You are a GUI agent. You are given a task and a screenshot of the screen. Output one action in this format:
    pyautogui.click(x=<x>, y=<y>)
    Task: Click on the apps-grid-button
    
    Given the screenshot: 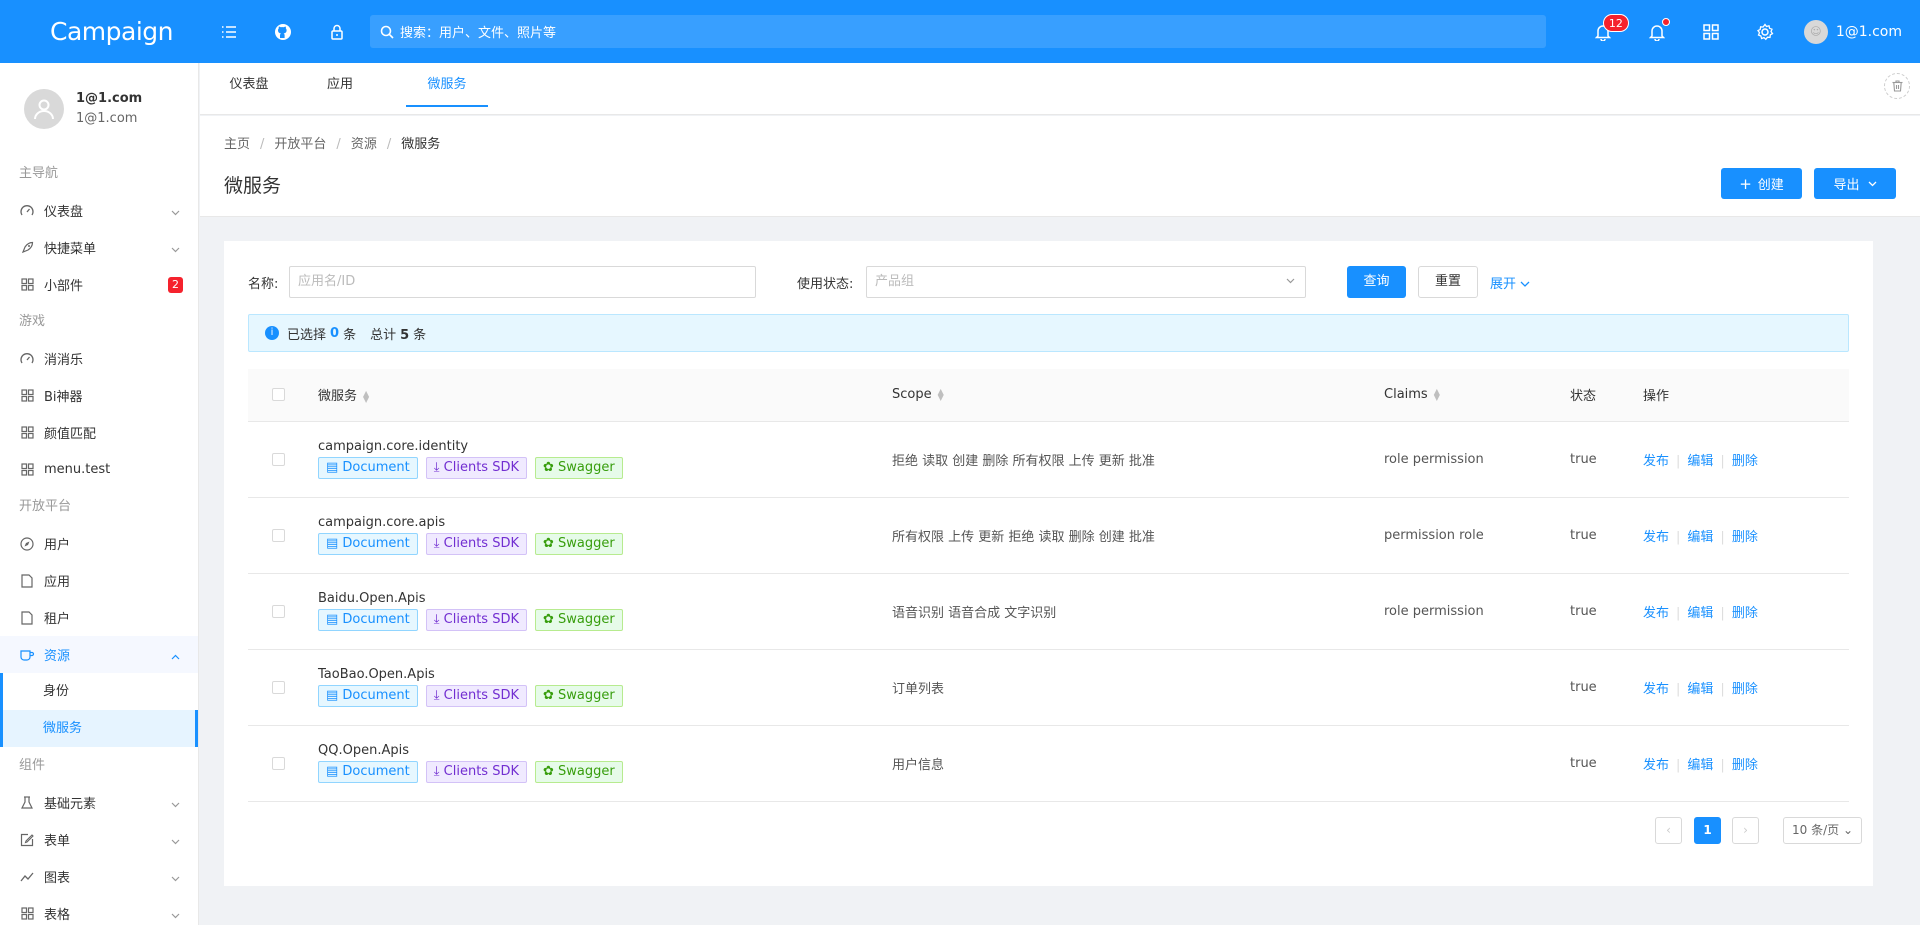 What is the action you would take?
    pyautogui.click(x=1711, y=31)
    